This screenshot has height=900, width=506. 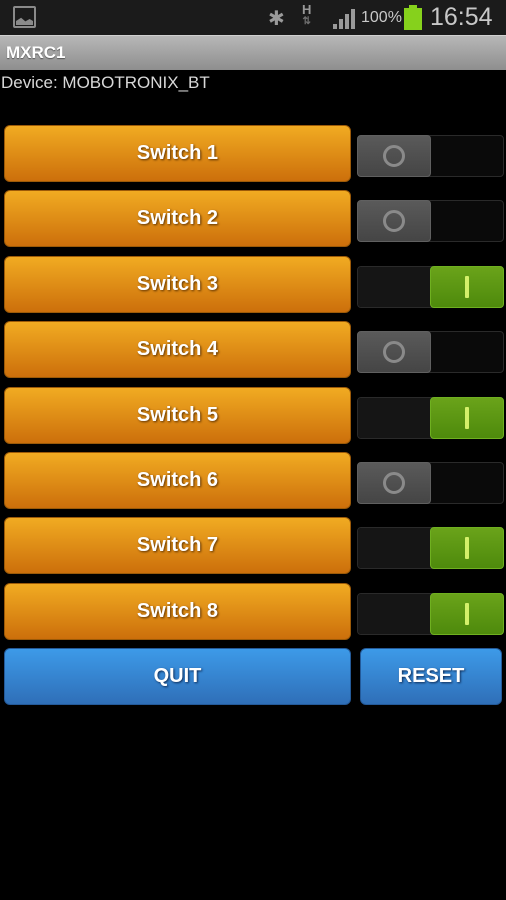 I want to click on switch-8-button: Switch 8, so click(x=177, y=611).